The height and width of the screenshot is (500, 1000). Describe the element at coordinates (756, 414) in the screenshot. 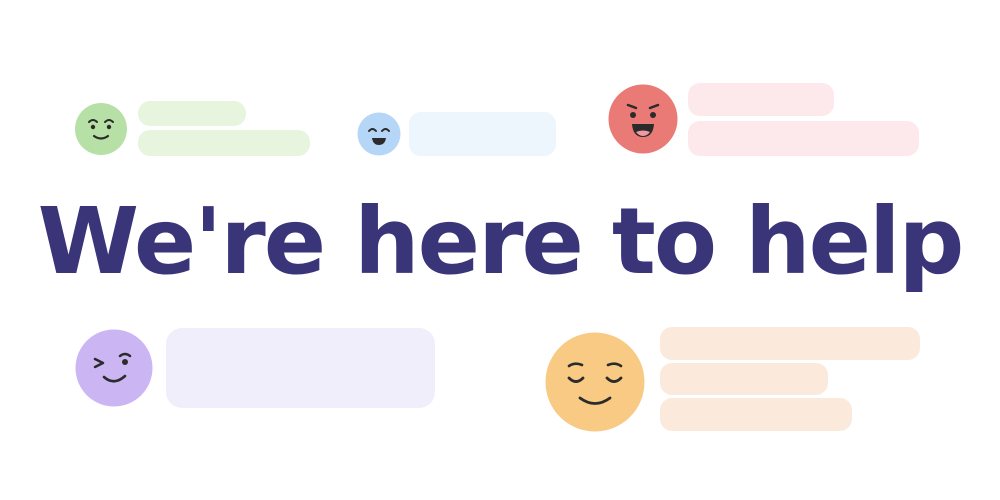

I see `message-bubble-bottom` at that location.